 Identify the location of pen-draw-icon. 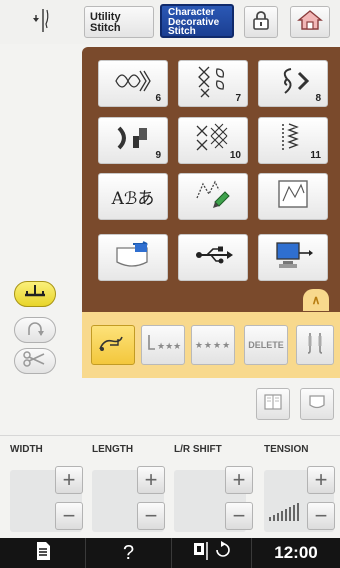
(213, 196).